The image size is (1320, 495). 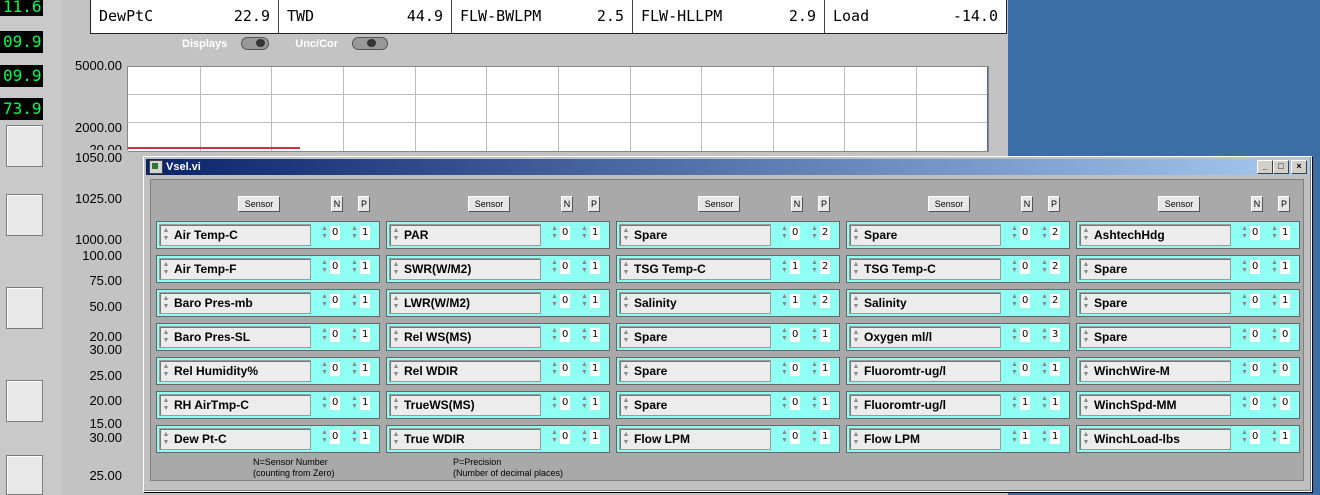 What do you see at coordinates (255, 43) in the screenshot?
I see `displays-toggle` at bounding box center [255, 43].